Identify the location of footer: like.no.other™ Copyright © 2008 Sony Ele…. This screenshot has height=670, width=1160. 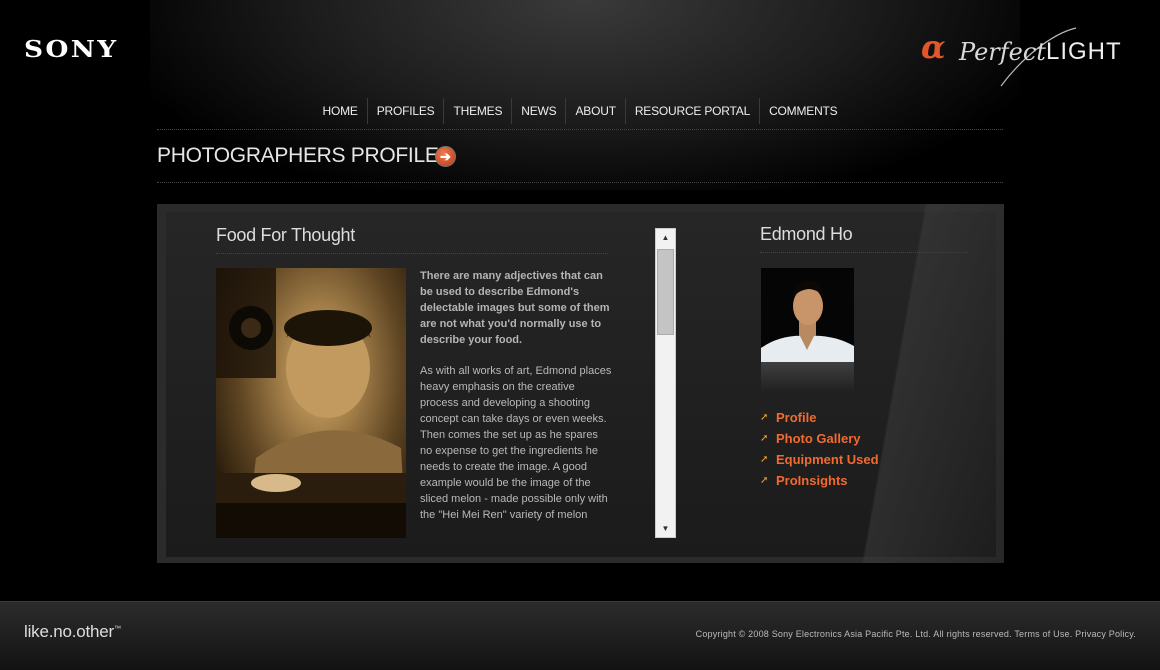
(580, 635).